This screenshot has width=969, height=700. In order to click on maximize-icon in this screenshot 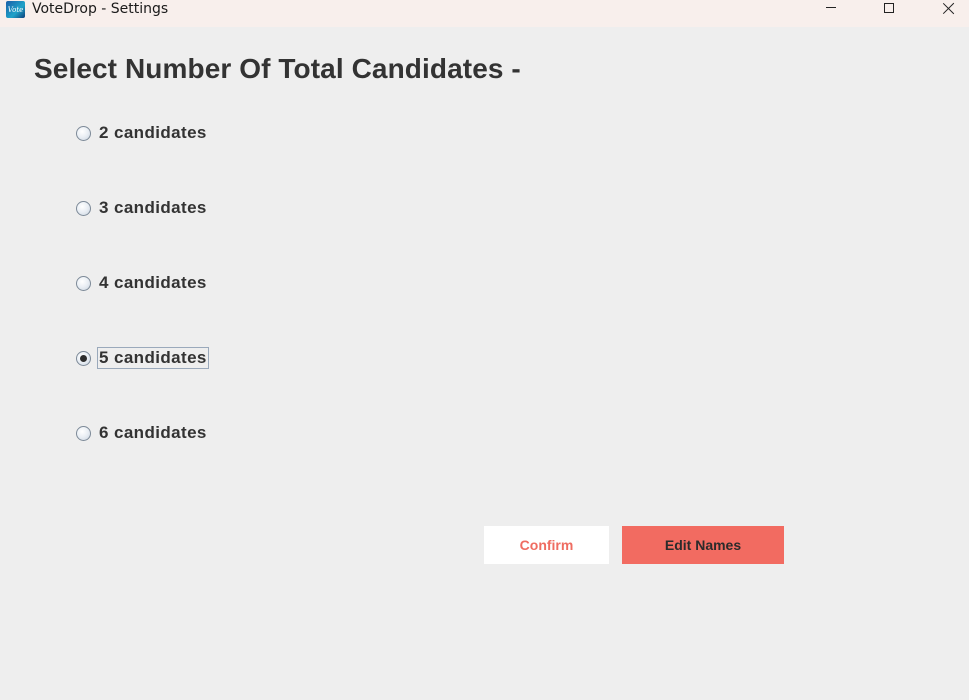, I will do `click(889, 8)`.